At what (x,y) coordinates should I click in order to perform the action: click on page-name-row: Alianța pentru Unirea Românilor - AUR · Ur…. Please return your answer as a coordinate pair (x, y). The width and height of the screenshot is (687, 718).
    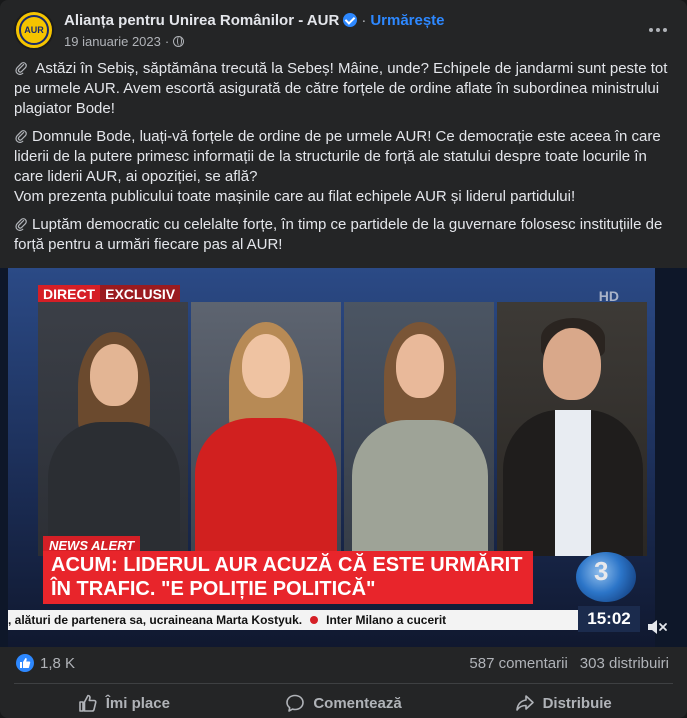
    Looking at the image, I should click on (254, 20).